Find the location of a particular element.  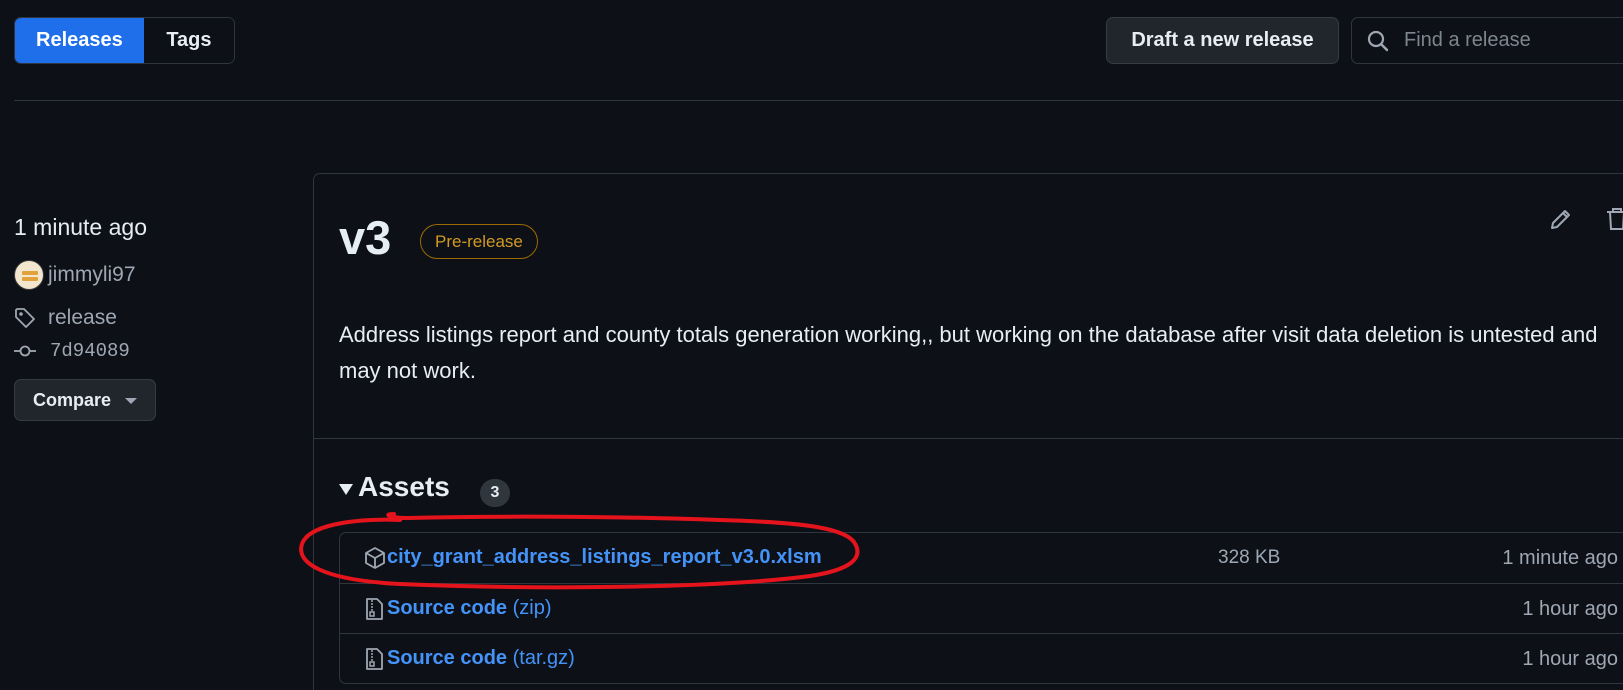

release-search is located at coordinates (1487, 40).